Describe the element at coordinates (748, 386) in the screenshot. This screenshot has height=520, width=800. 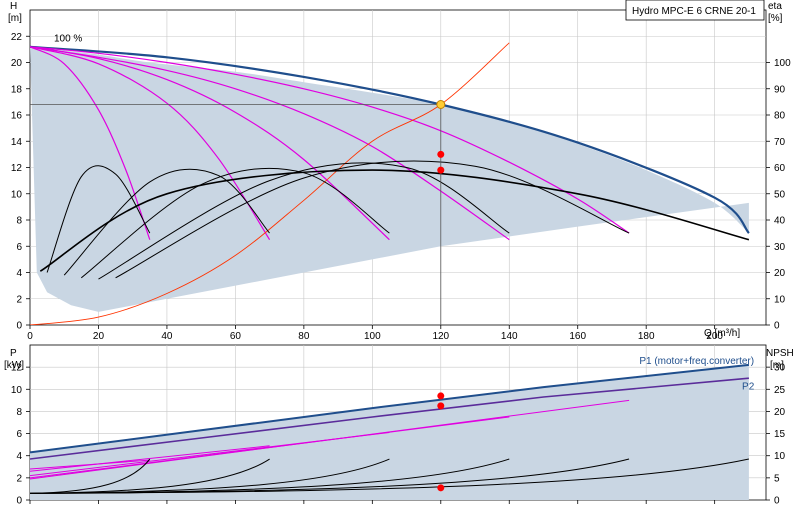
I see `p2-label: P2` at that location.